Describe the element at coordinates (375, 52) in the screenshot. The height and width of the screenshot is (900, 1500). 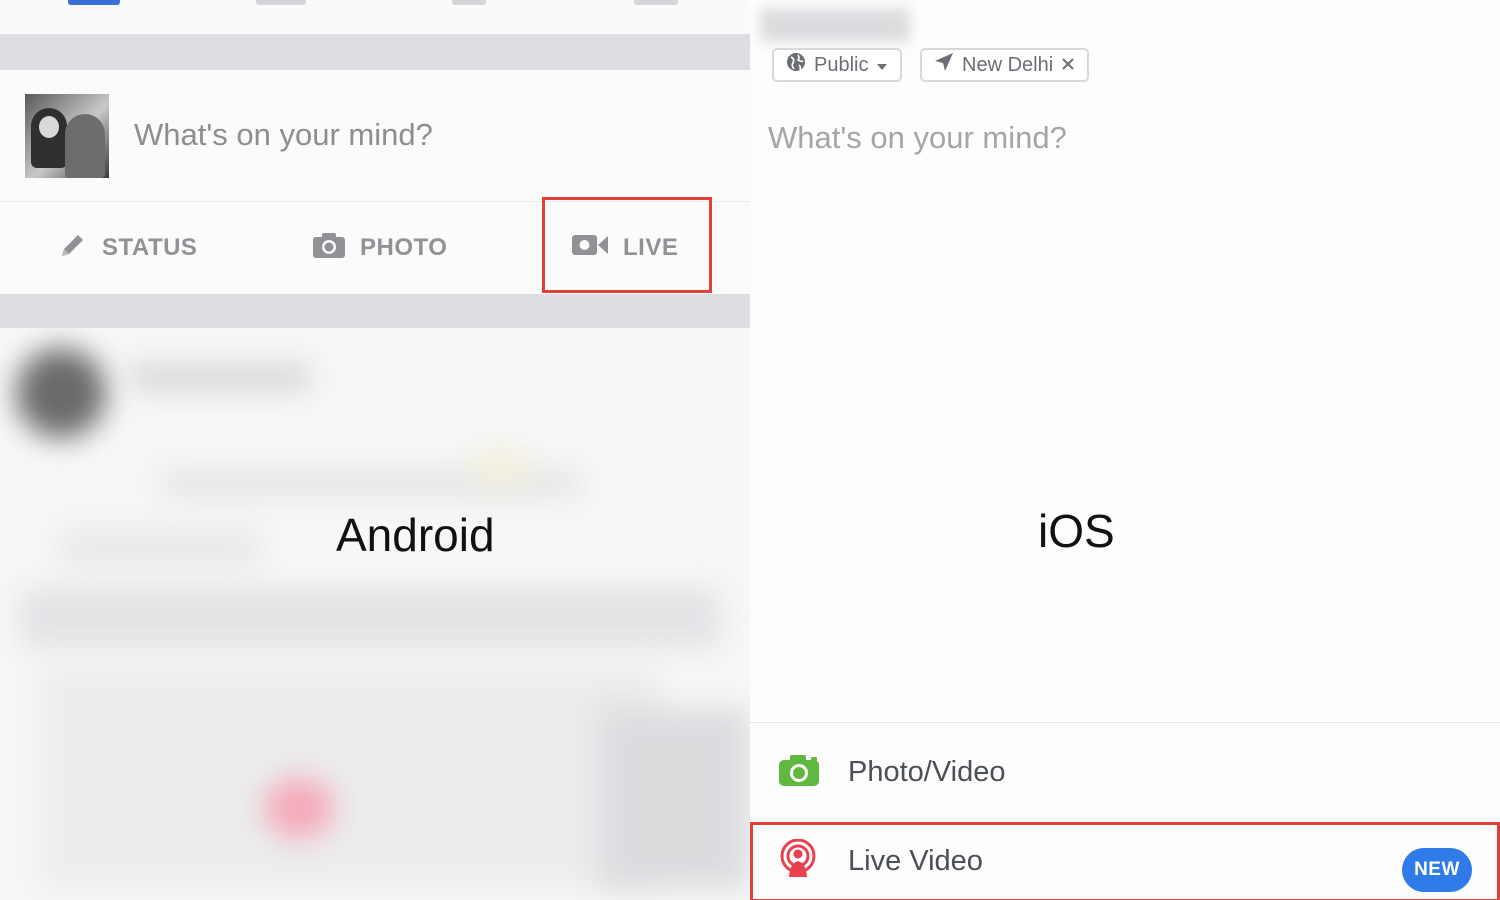
I see `feed-divider-top` at that location.